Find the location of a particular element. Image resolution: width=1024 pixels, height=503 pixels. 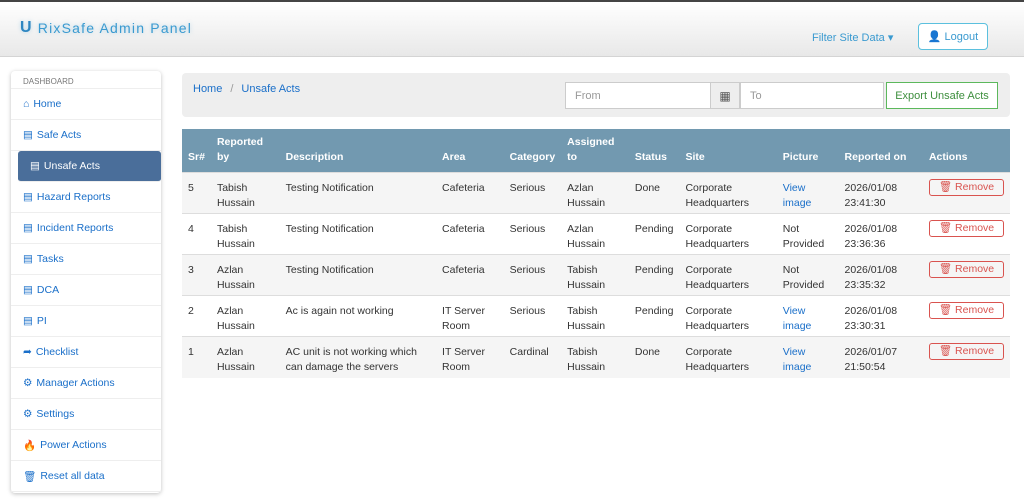

sidebar-item-incident-reports: ▤ Incident Reports is located at coordinates (86, 228).